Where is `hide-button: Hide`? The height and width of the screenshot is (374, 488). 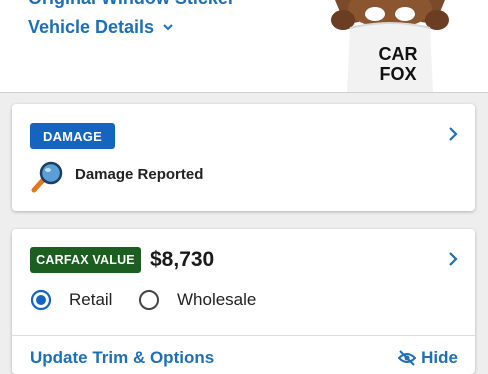
hide-button: Hide is located at coordinates (428, 358).